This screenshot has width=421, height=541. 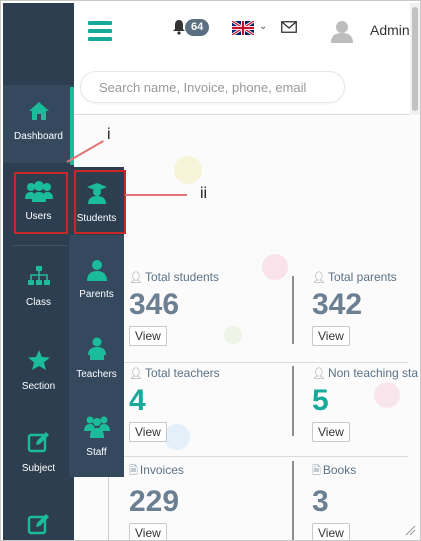 What do you see at coordinates (289, 27) in the screenshot?
I see `mail-icon` at bounding box center [289, 27].